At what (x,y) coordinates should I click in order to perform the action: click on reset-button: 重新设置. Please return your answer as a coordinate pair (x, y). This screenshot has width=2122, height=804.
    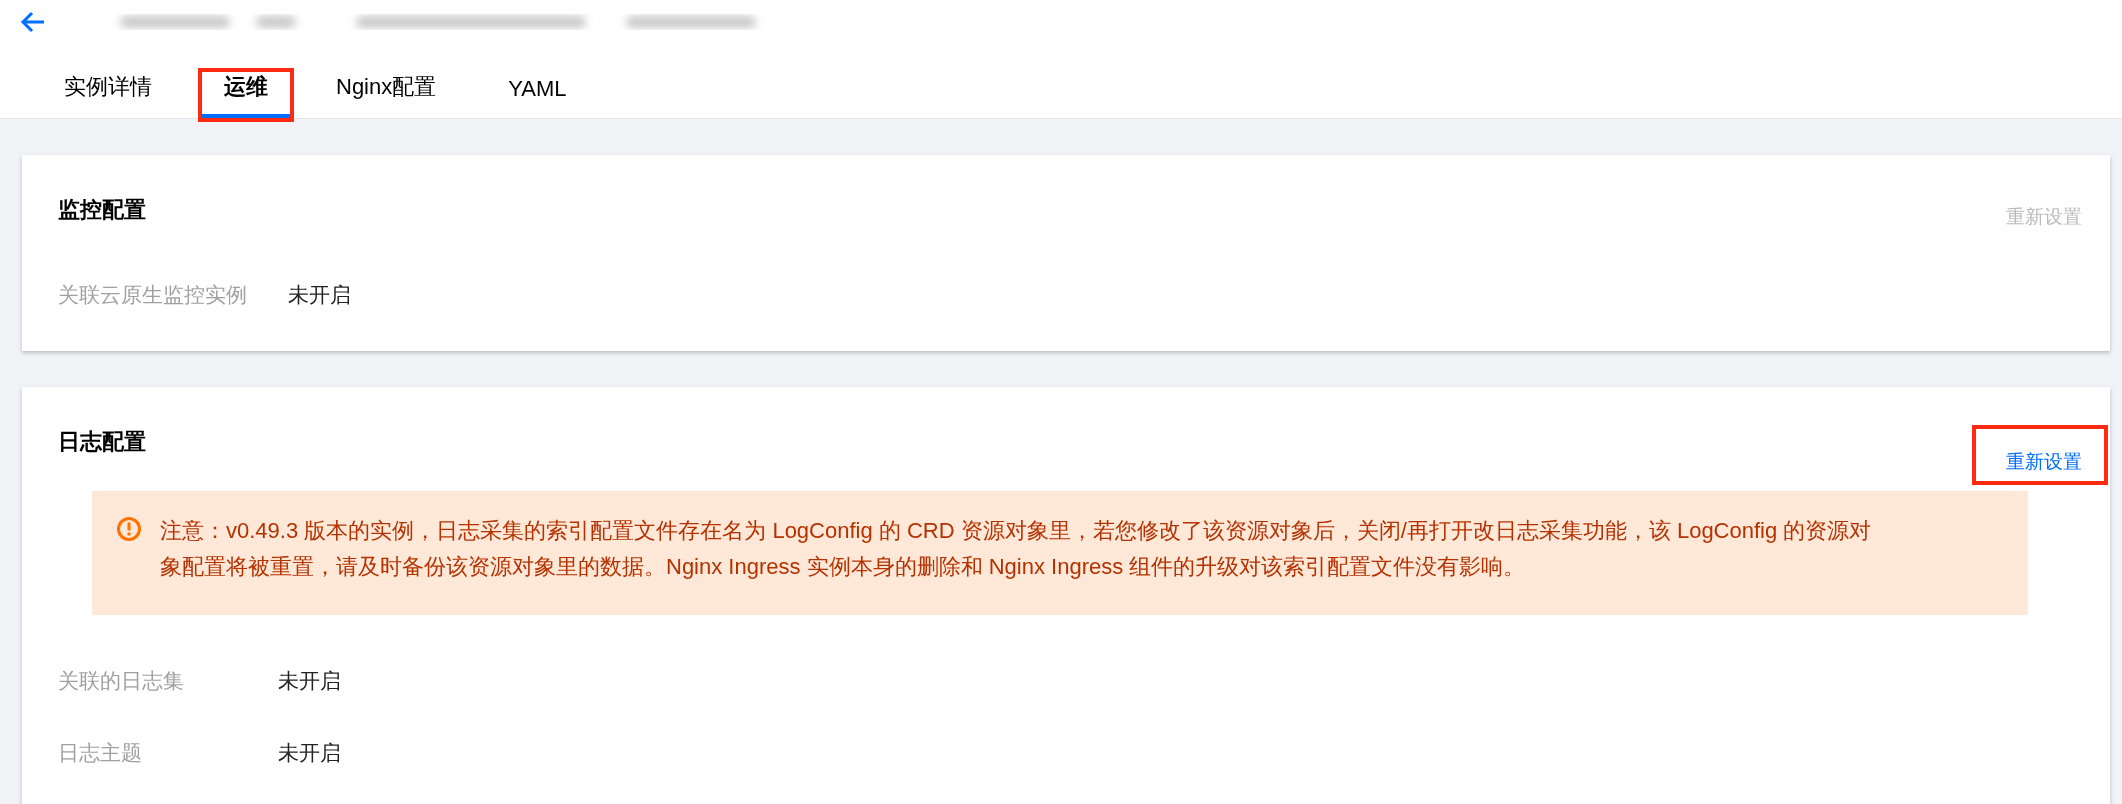
    Looking at the image, I should click on (2040, 455).